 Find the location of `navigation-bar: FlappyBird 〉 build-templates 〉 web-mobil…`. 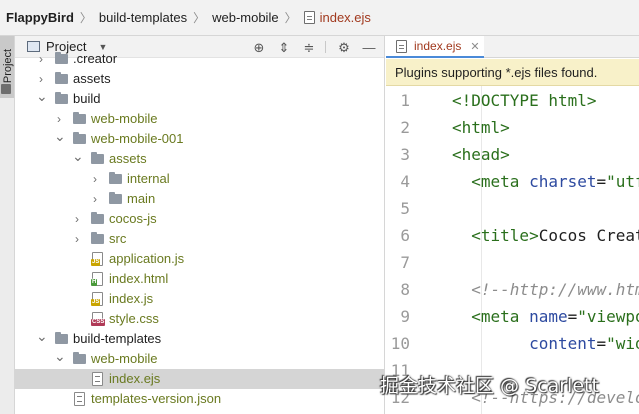

navigation-bar: FlappyBird 〉 build-templates 〉 web-mobil… is located at coordinates (319, 18).